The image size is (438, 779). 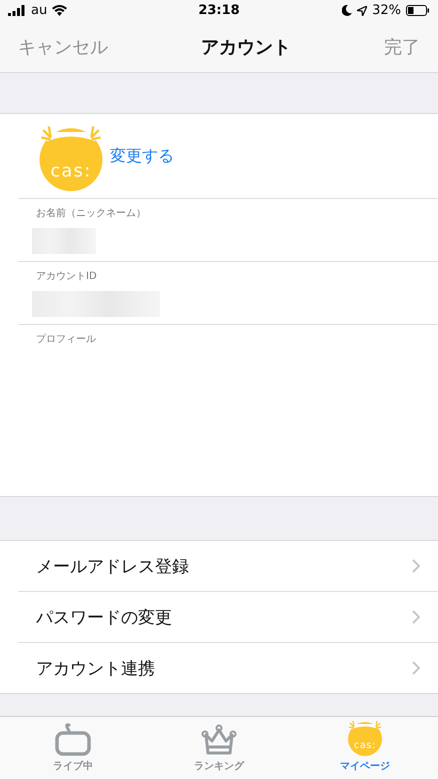 What do you see at coordinates (219, 740) in the screenshot?
I see `crown-icon` at bounding box center [219, 740].